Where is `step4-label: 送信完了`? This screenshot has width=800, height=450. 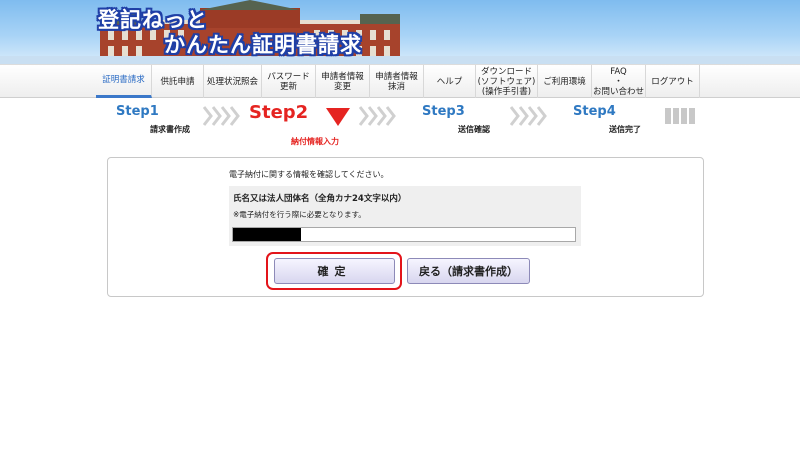 step4-label: 送信完了 is located at coordinates (625, 129).